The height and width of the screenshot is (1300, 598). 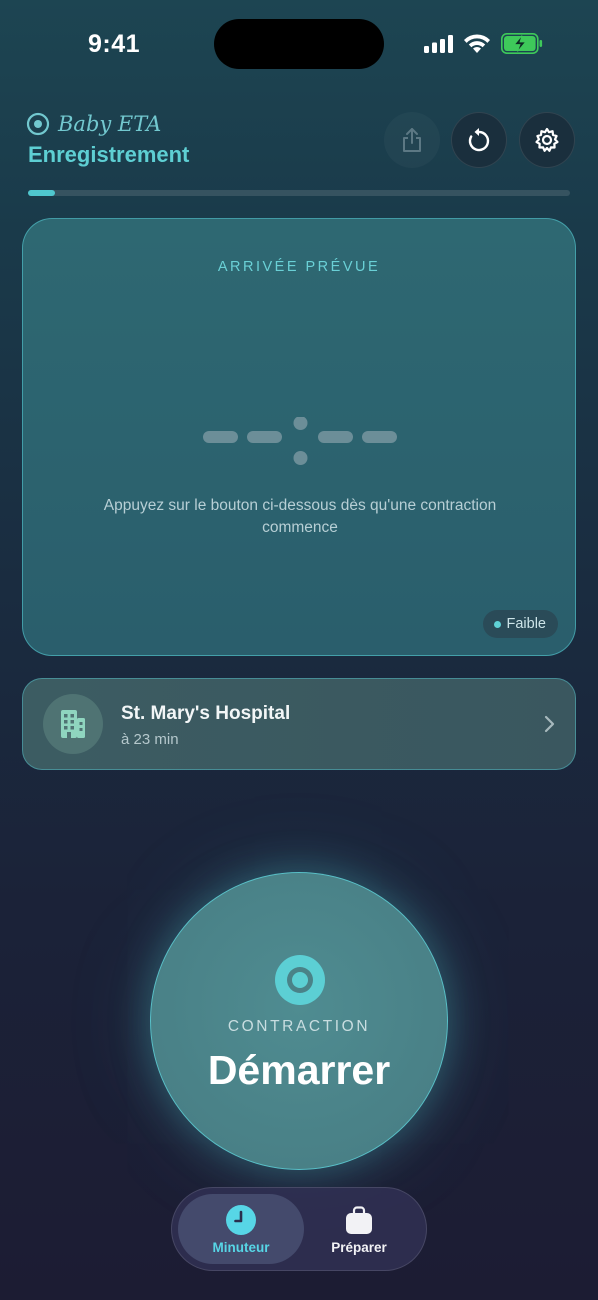 What do you see at coordinates (150, 739) in the screenshot?
I see `hospital-travel-time: à 23 min` at bounding box center [150, 739].